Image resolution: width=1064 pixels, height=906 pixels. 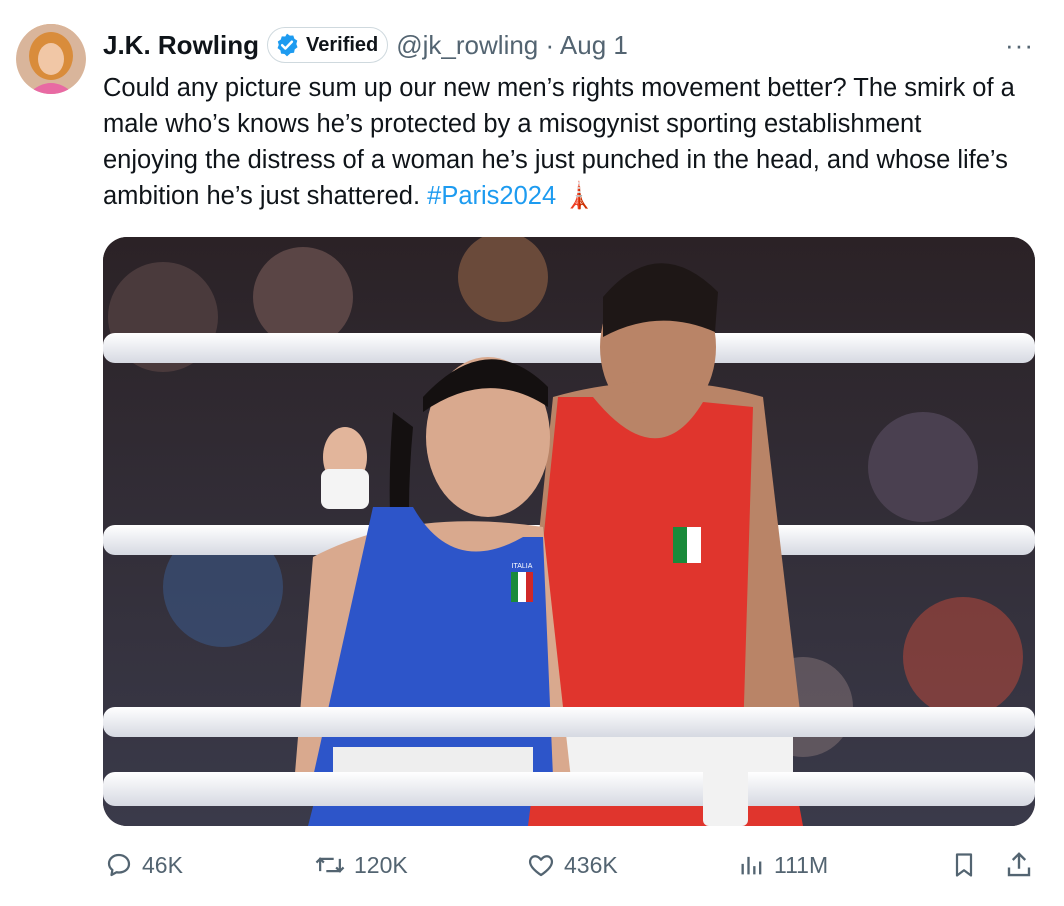 What do you see at coordinates (342, 44) in the screenshot?
I see `verified-label: Verified` at bounding box center [342, 44].